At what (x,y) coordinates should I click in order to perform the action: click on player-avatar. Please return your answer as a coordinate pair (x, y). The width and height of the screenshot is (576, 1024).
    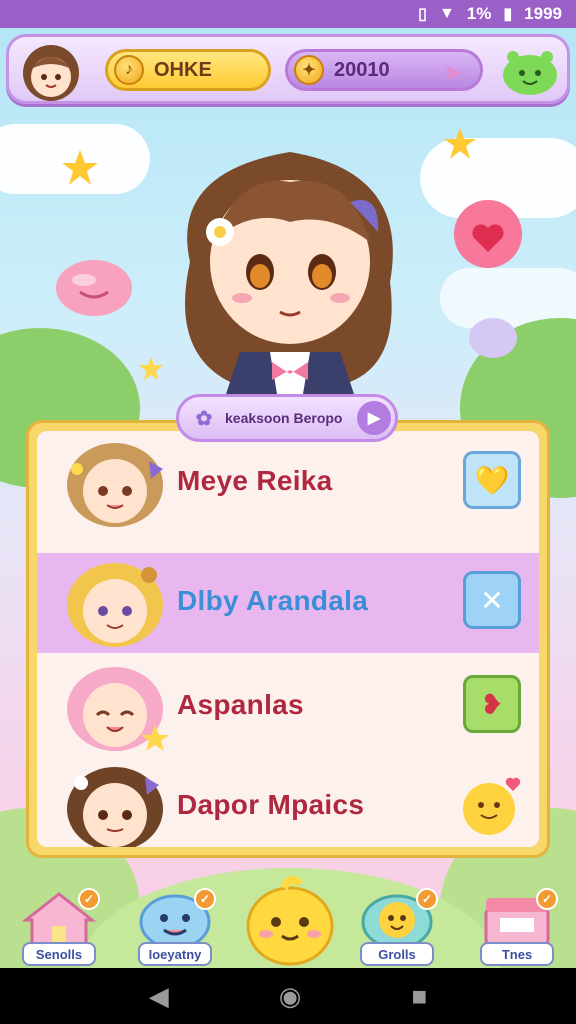
    Looking at the image, I should click on (51, 71).